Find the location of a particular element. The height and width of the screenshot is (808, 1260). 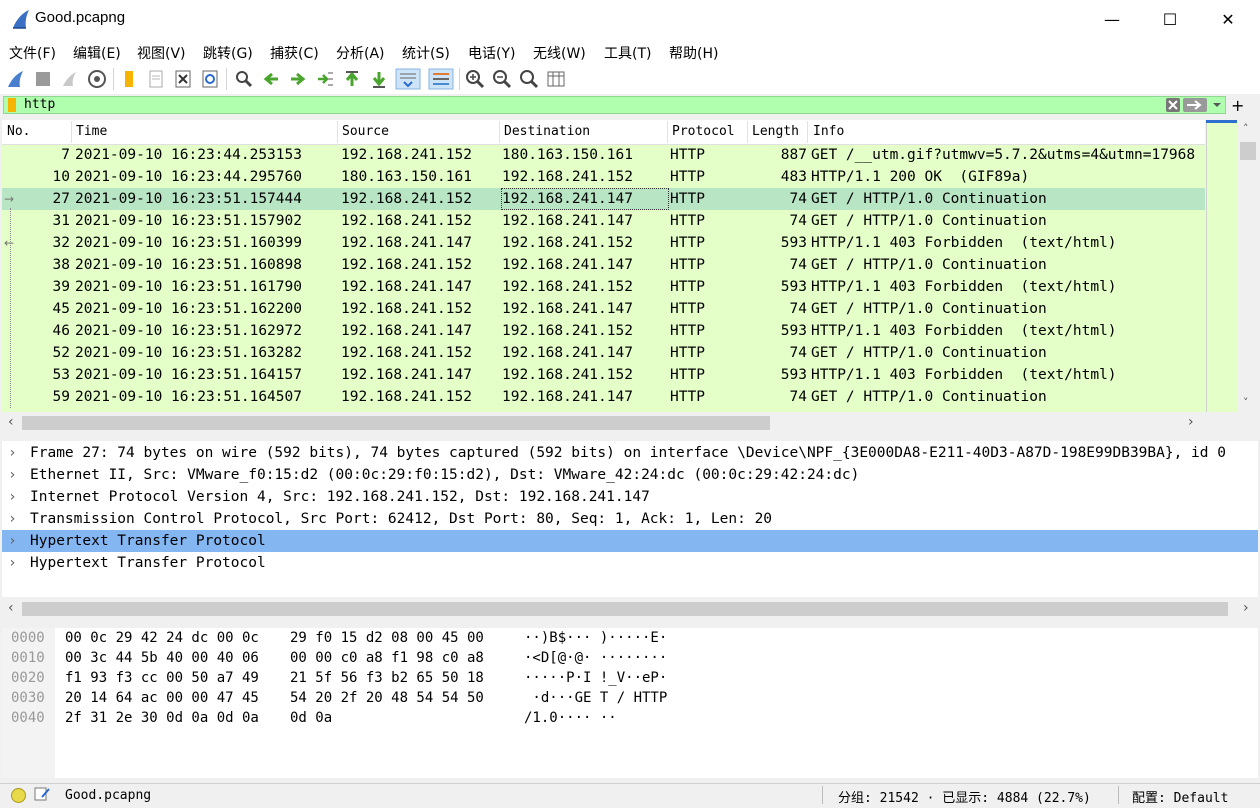

column-header-no: No. is located at coordinates (18, 131).